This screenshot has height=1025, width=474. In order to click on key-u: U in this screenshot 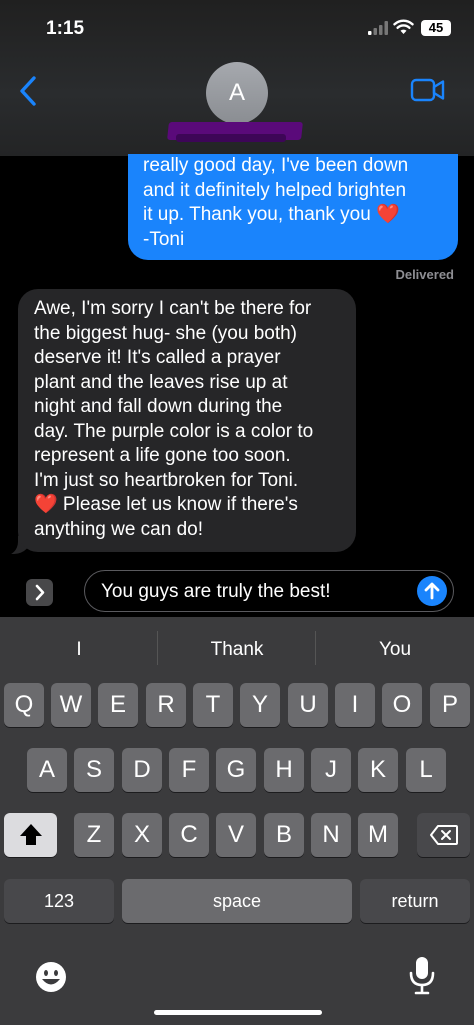, I will do `click(308, 705)`.